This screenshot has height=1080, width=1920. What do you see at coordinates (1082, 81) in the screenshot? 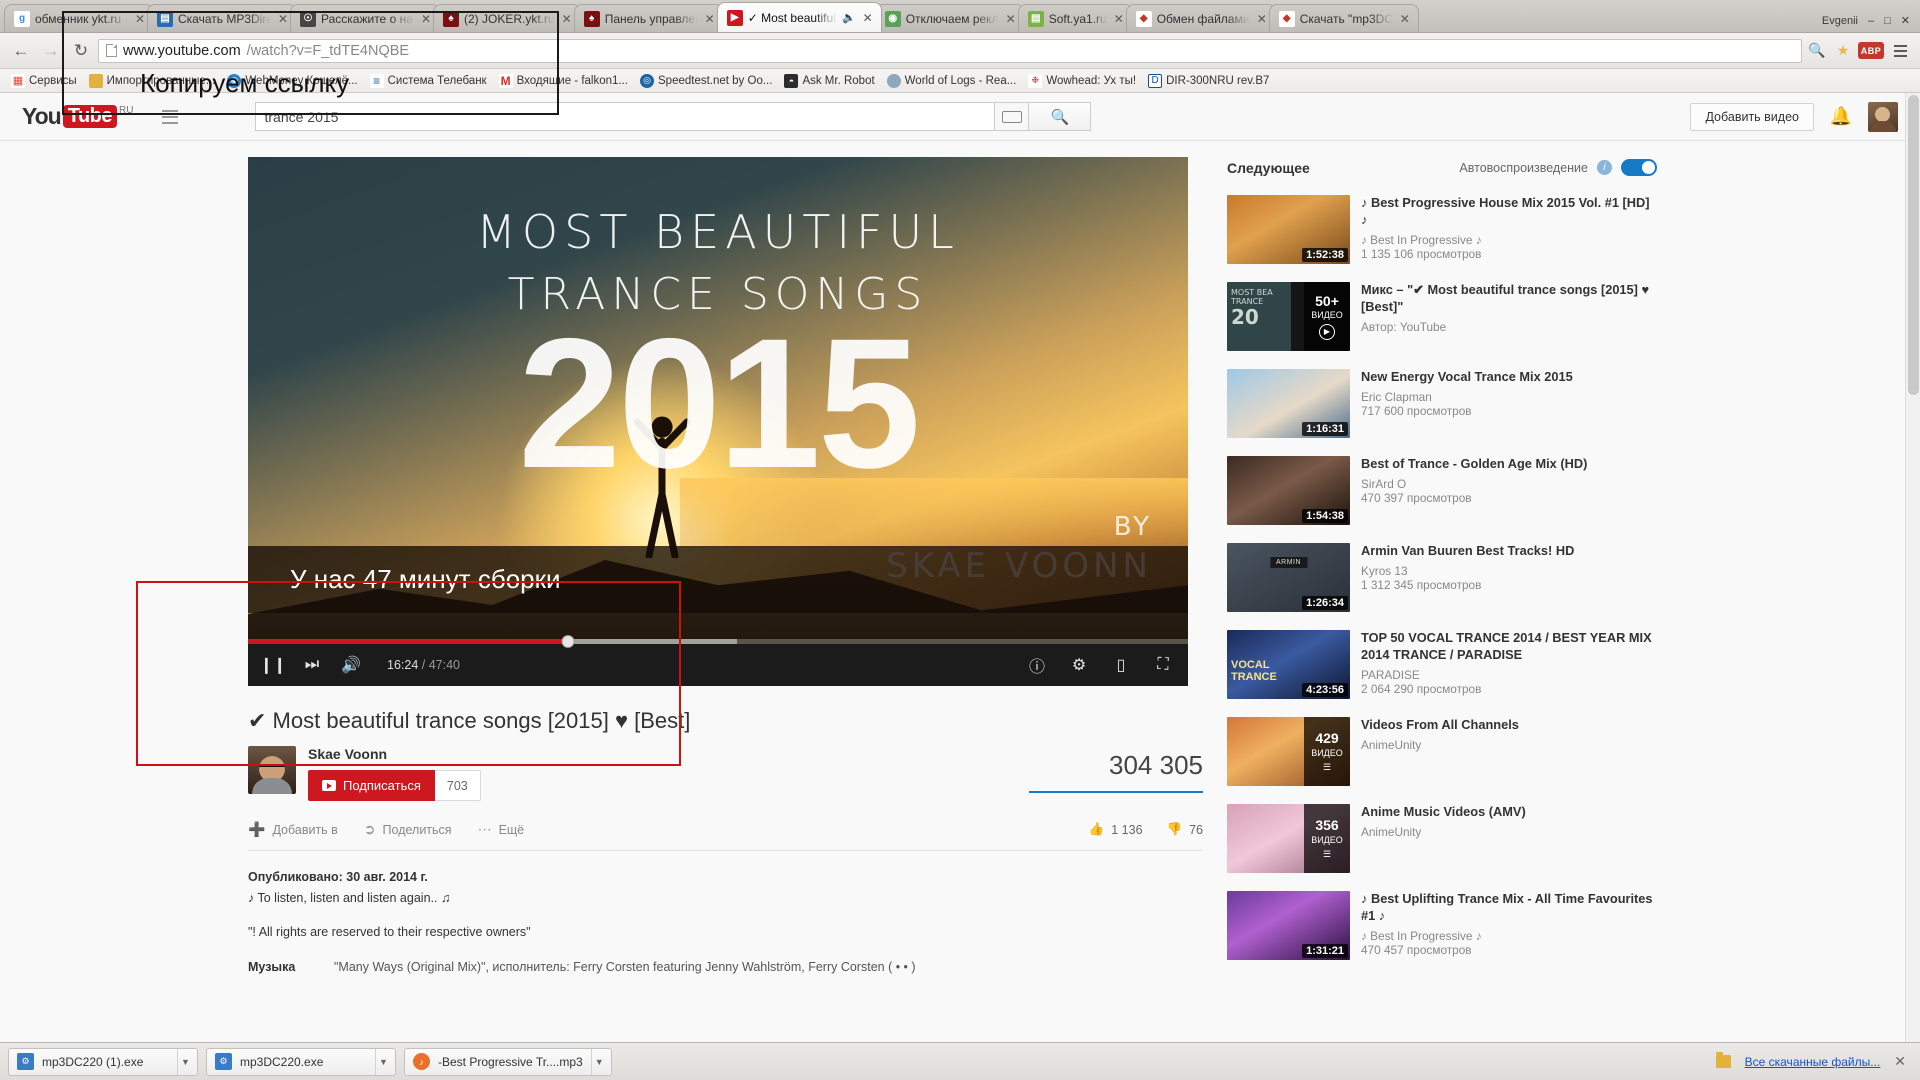
I see `bookmark-item: ❉ Wowhead: Ух ты!` at bounding box center [1082, 81].